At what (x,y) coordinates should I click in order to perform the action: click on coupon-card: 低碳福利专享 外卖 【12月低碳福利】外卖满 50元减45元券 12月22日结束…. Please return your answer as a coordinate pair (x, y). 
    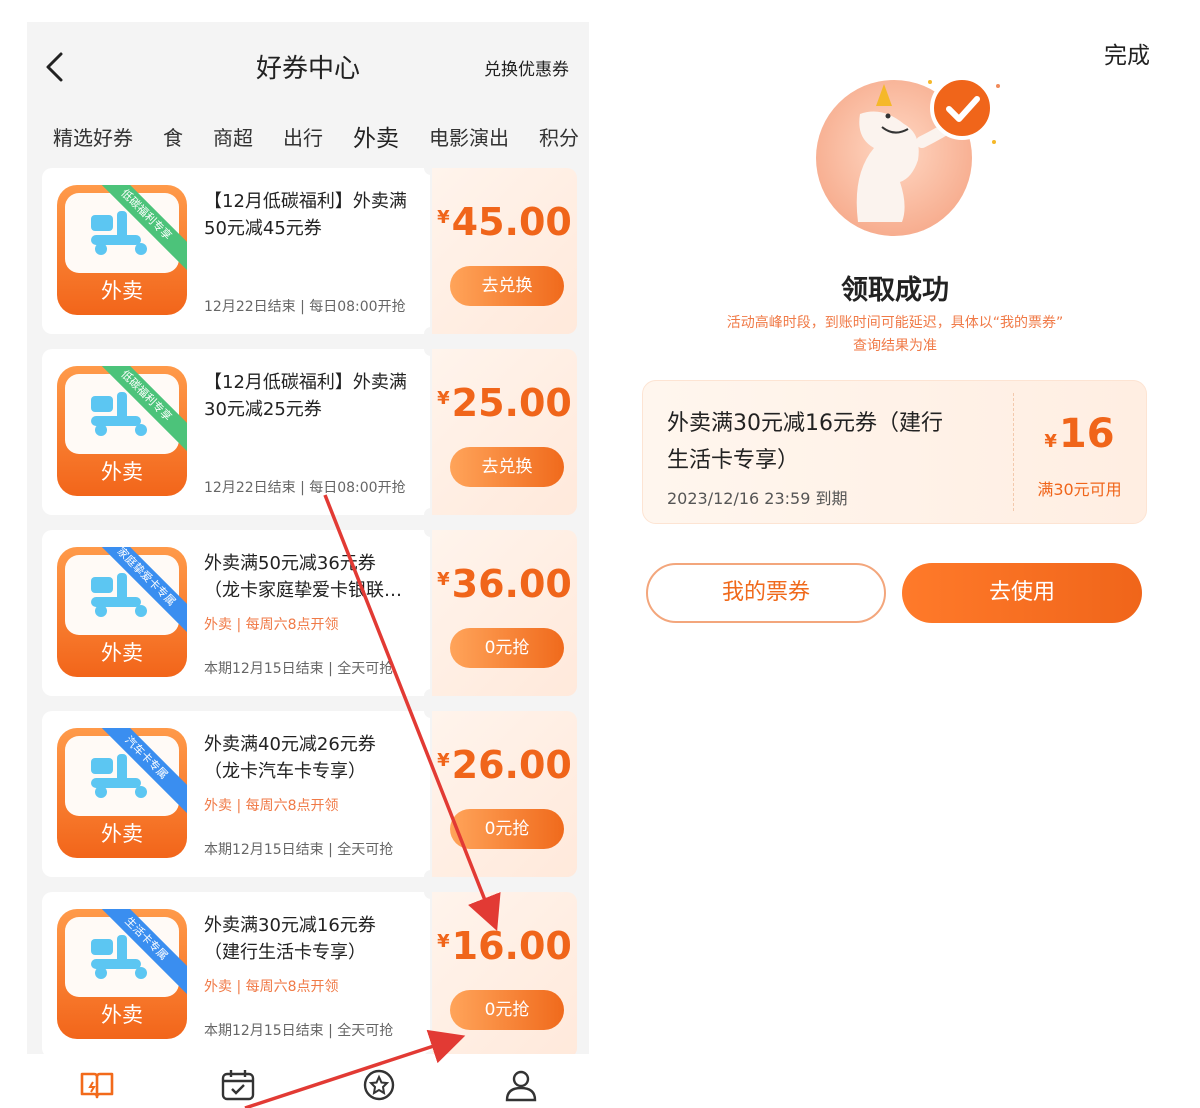
    Looking at the image, I should click on (309, 251).